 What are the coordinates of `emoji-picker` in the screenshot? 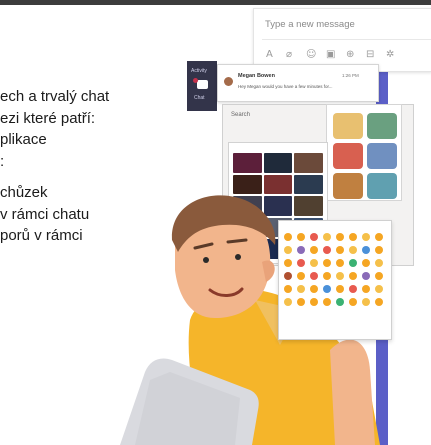 It's located at (335, 280).